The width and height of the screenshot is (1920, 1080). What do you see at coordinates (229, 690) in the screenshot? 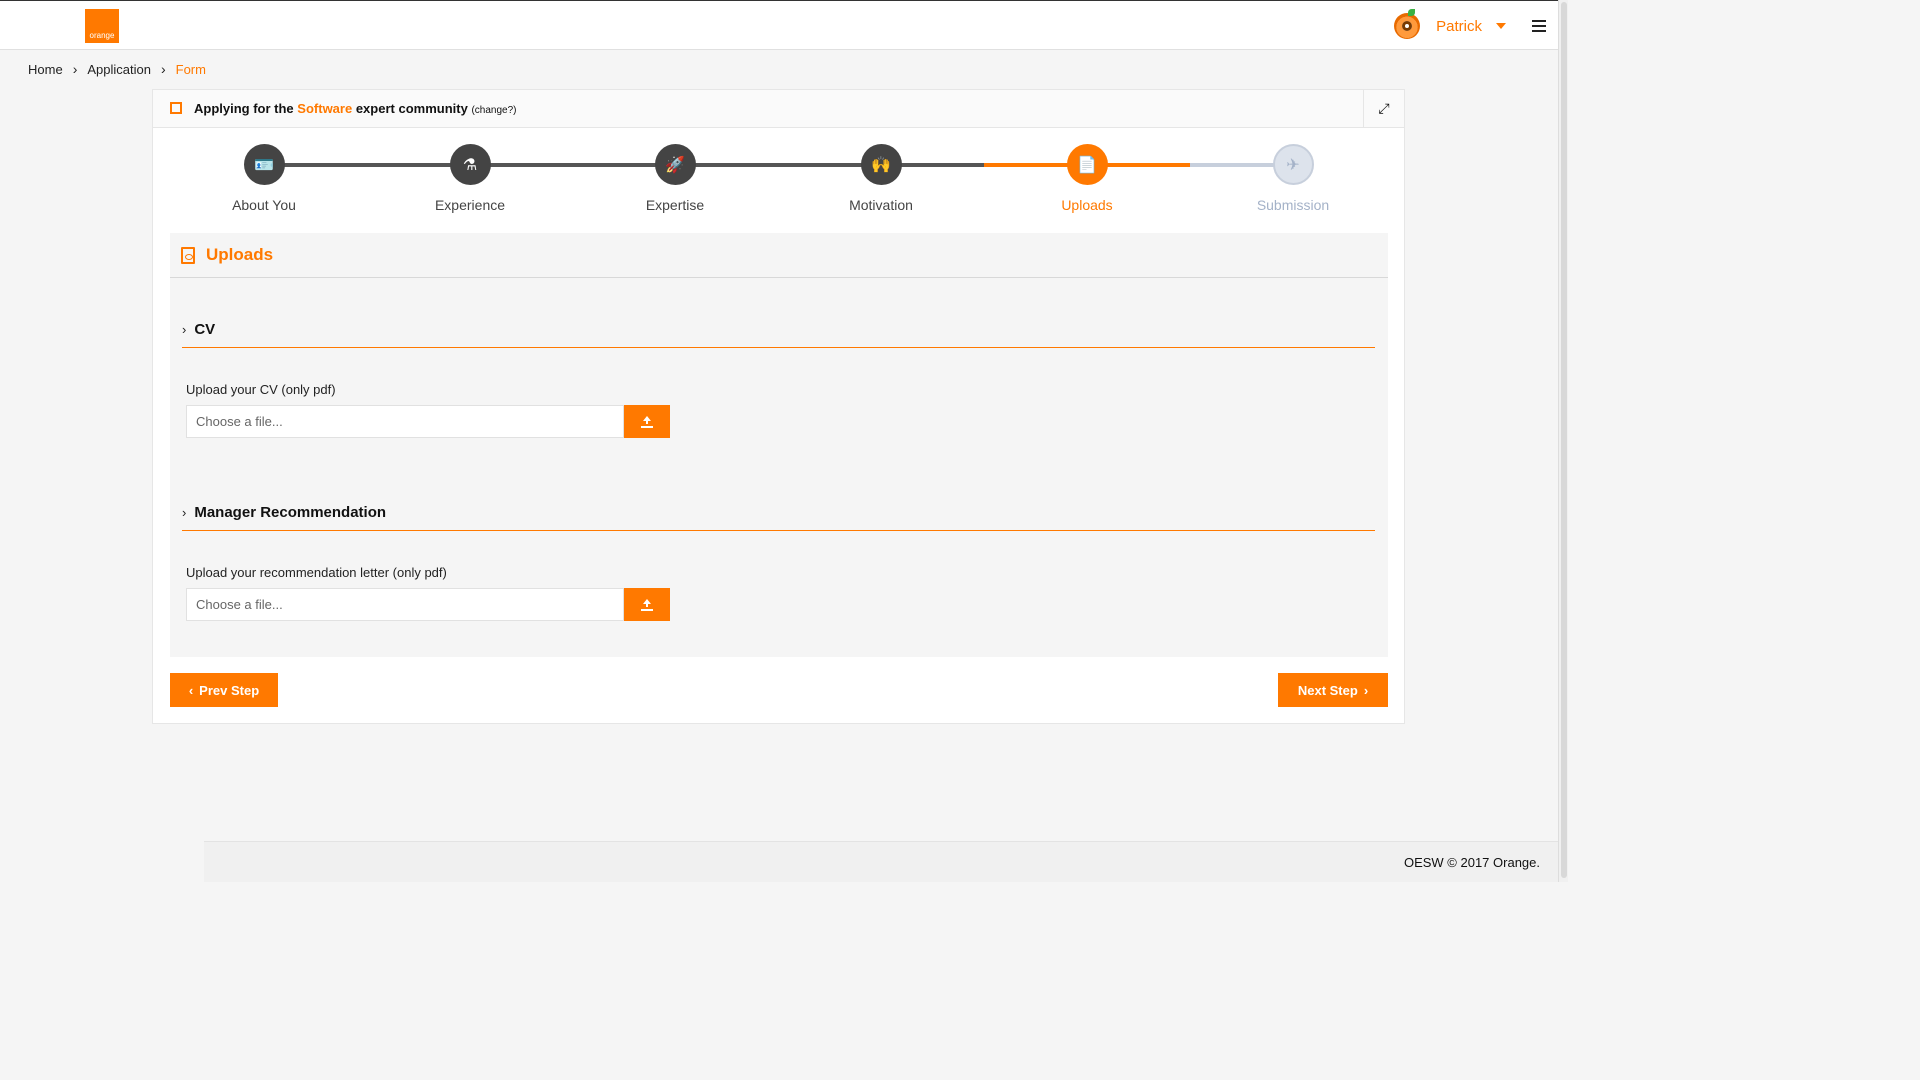
I see `prev-step-label: Prev Step` at bounding box center [229, 690].